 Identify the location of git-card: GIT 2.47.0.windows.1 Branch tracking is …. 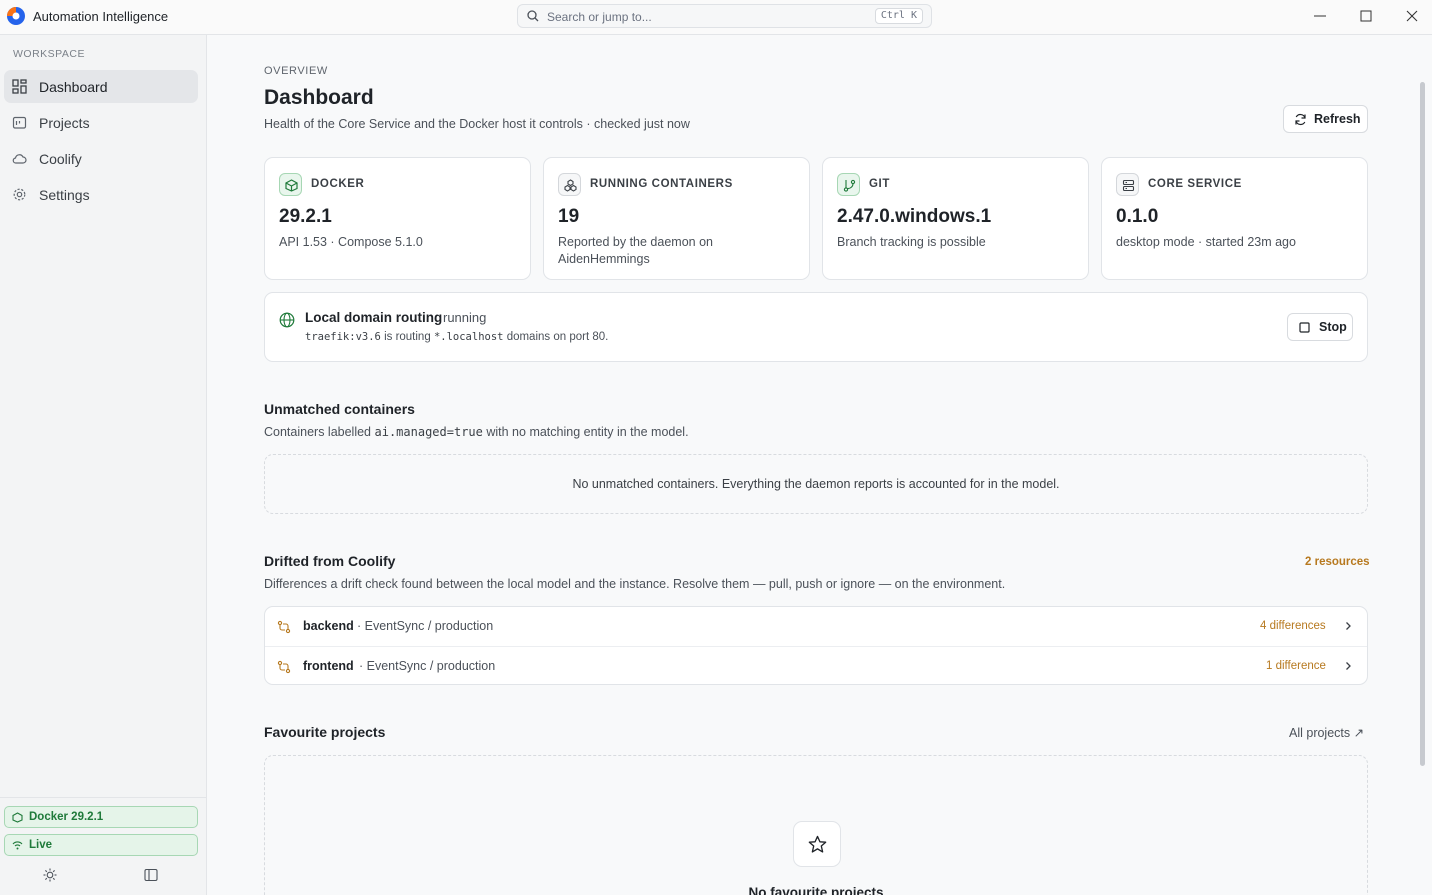
(955, 218).